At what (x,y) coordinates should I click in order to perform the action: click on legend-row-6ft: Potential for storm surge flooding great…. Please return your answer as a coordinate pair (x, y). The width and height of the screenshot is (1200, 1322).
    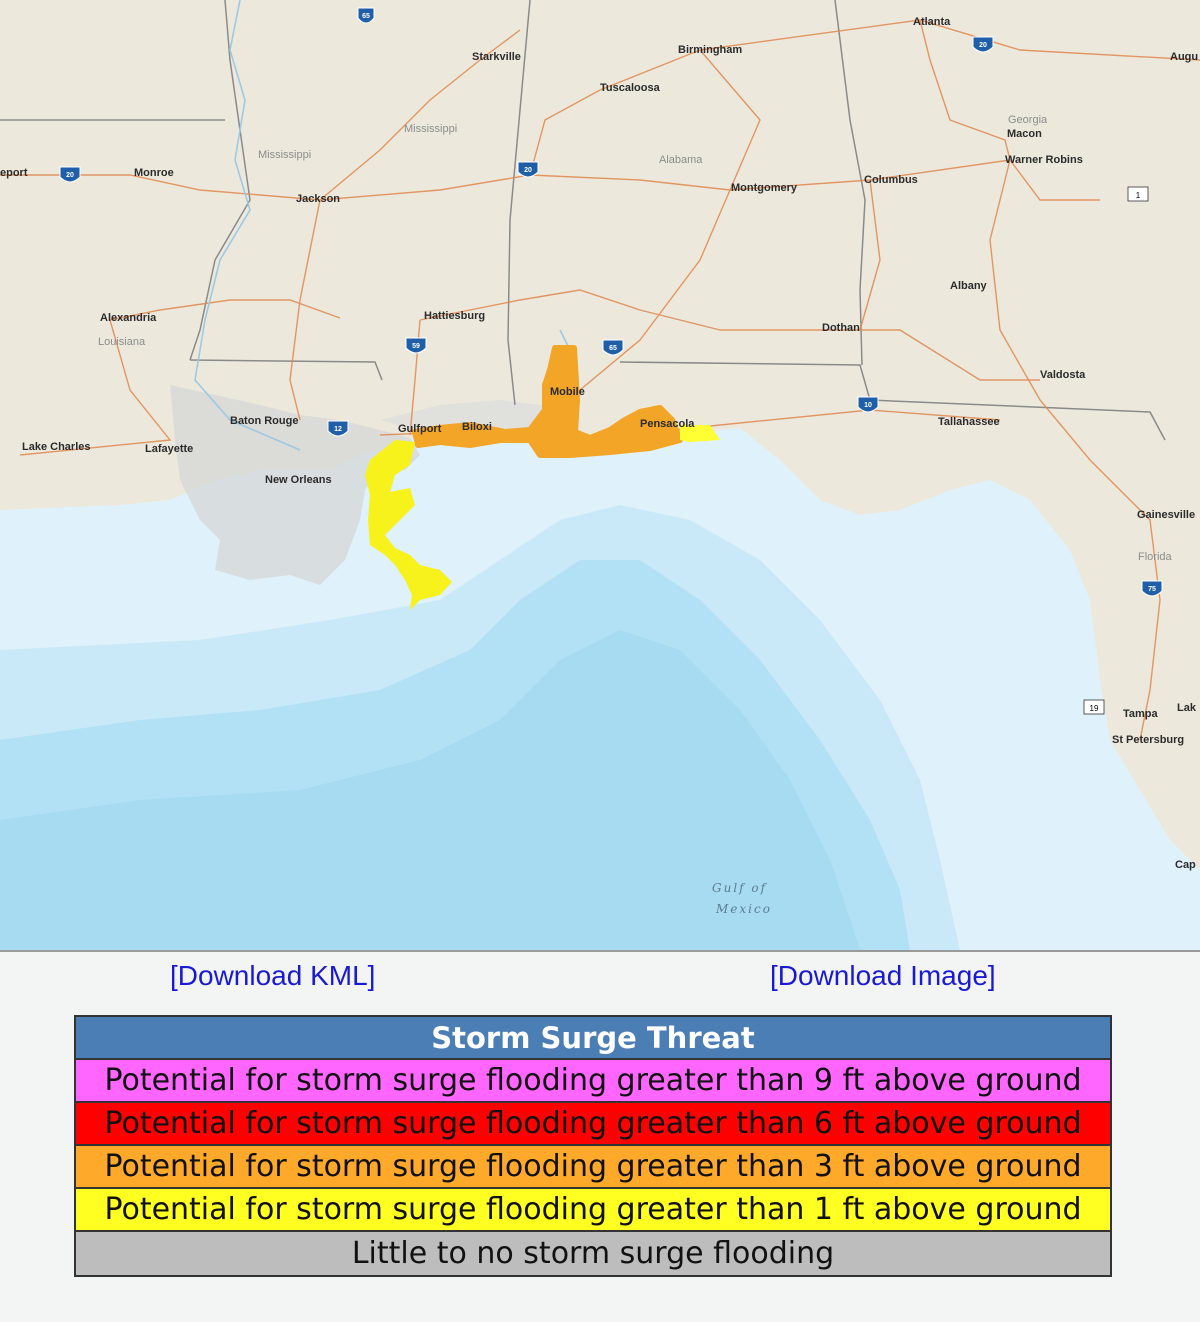
    Looking at the image, I should click on (593, 1124).